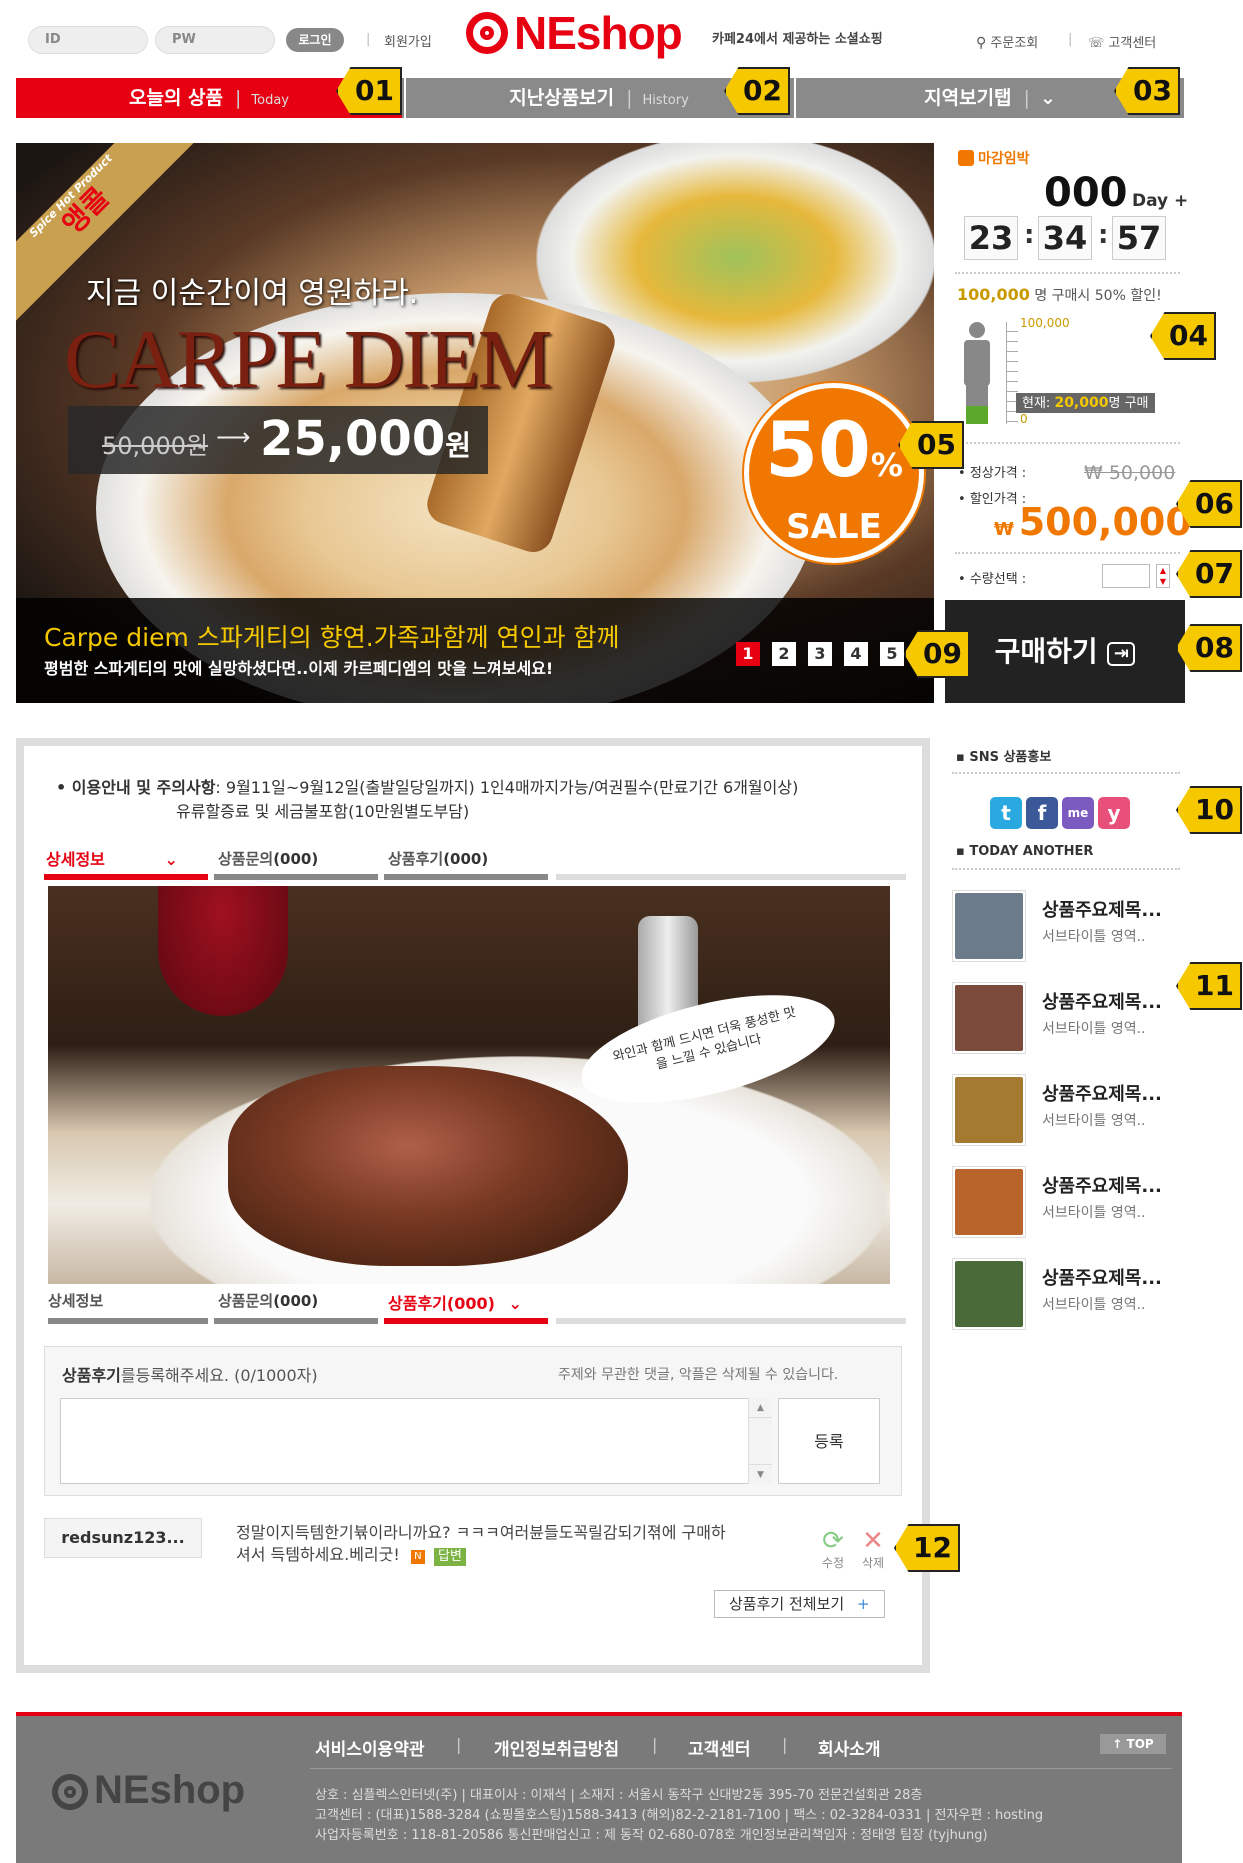 The width and height of the screenshot is (1243, 1863). What do you see at coordinates (1096, 43) in the screenshot?
I see `phone-icon: ☏` at bounding box center [1096, 43].